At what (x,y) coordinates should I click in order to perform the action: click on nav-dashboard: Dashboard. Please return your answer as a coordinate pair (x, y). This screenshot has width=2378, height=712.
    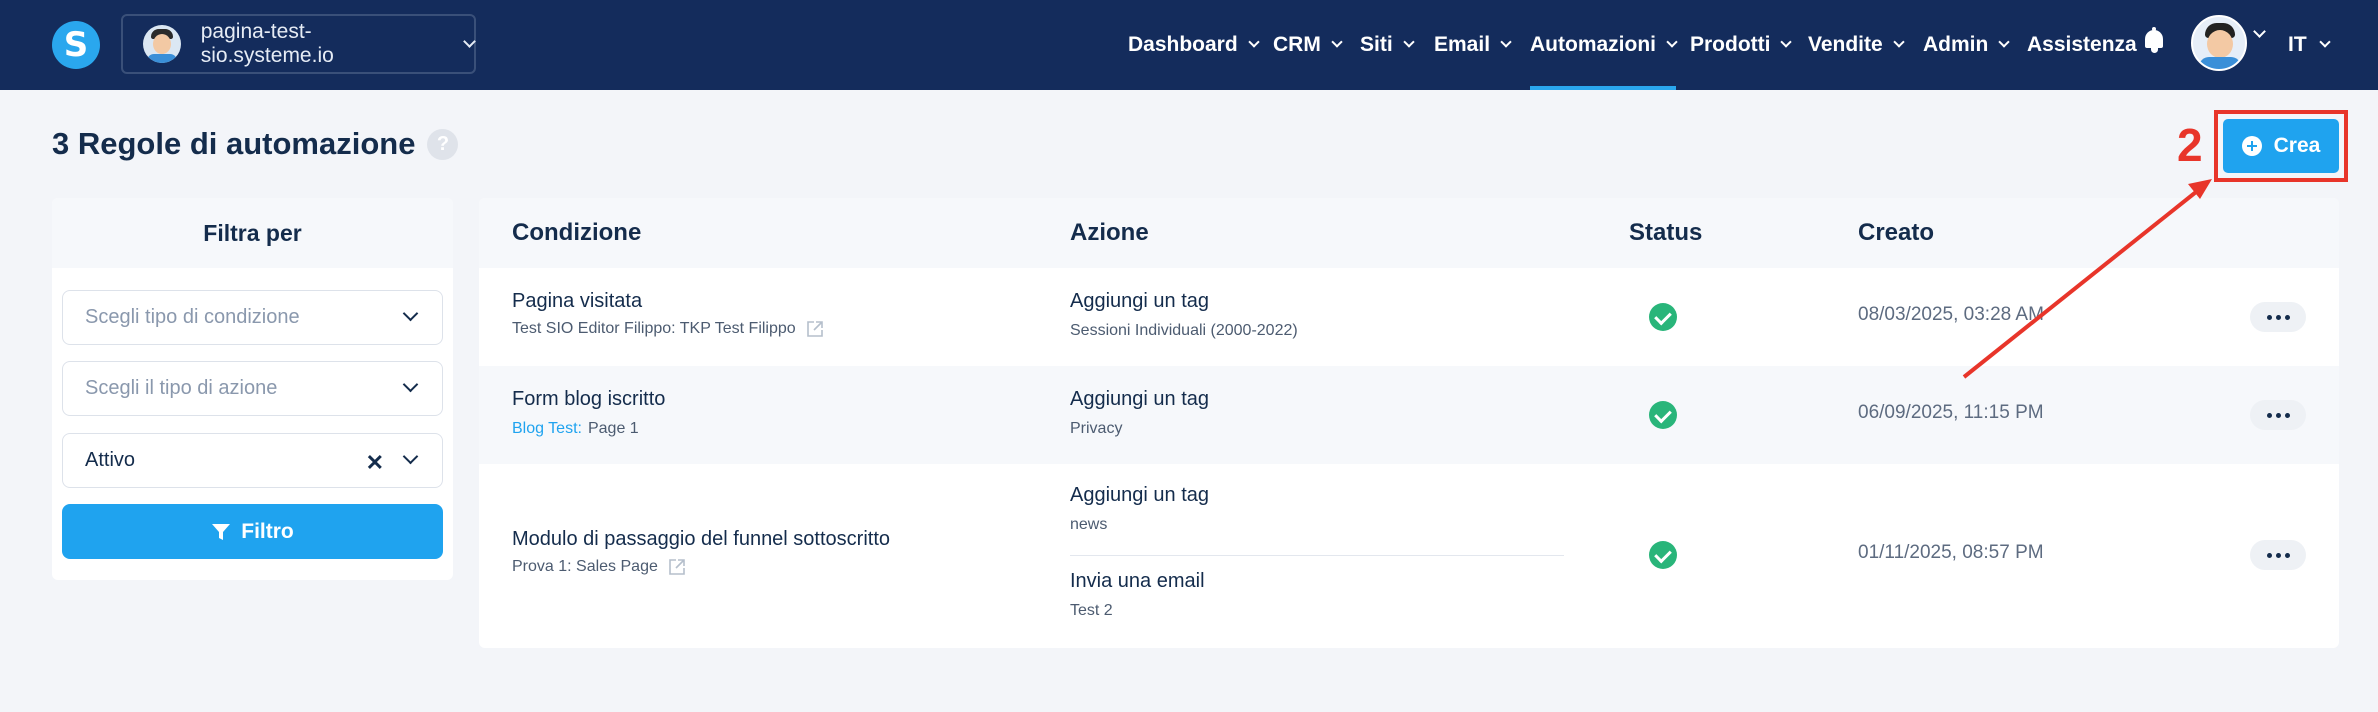
    Looking at the image, I should click on (1194, 45).